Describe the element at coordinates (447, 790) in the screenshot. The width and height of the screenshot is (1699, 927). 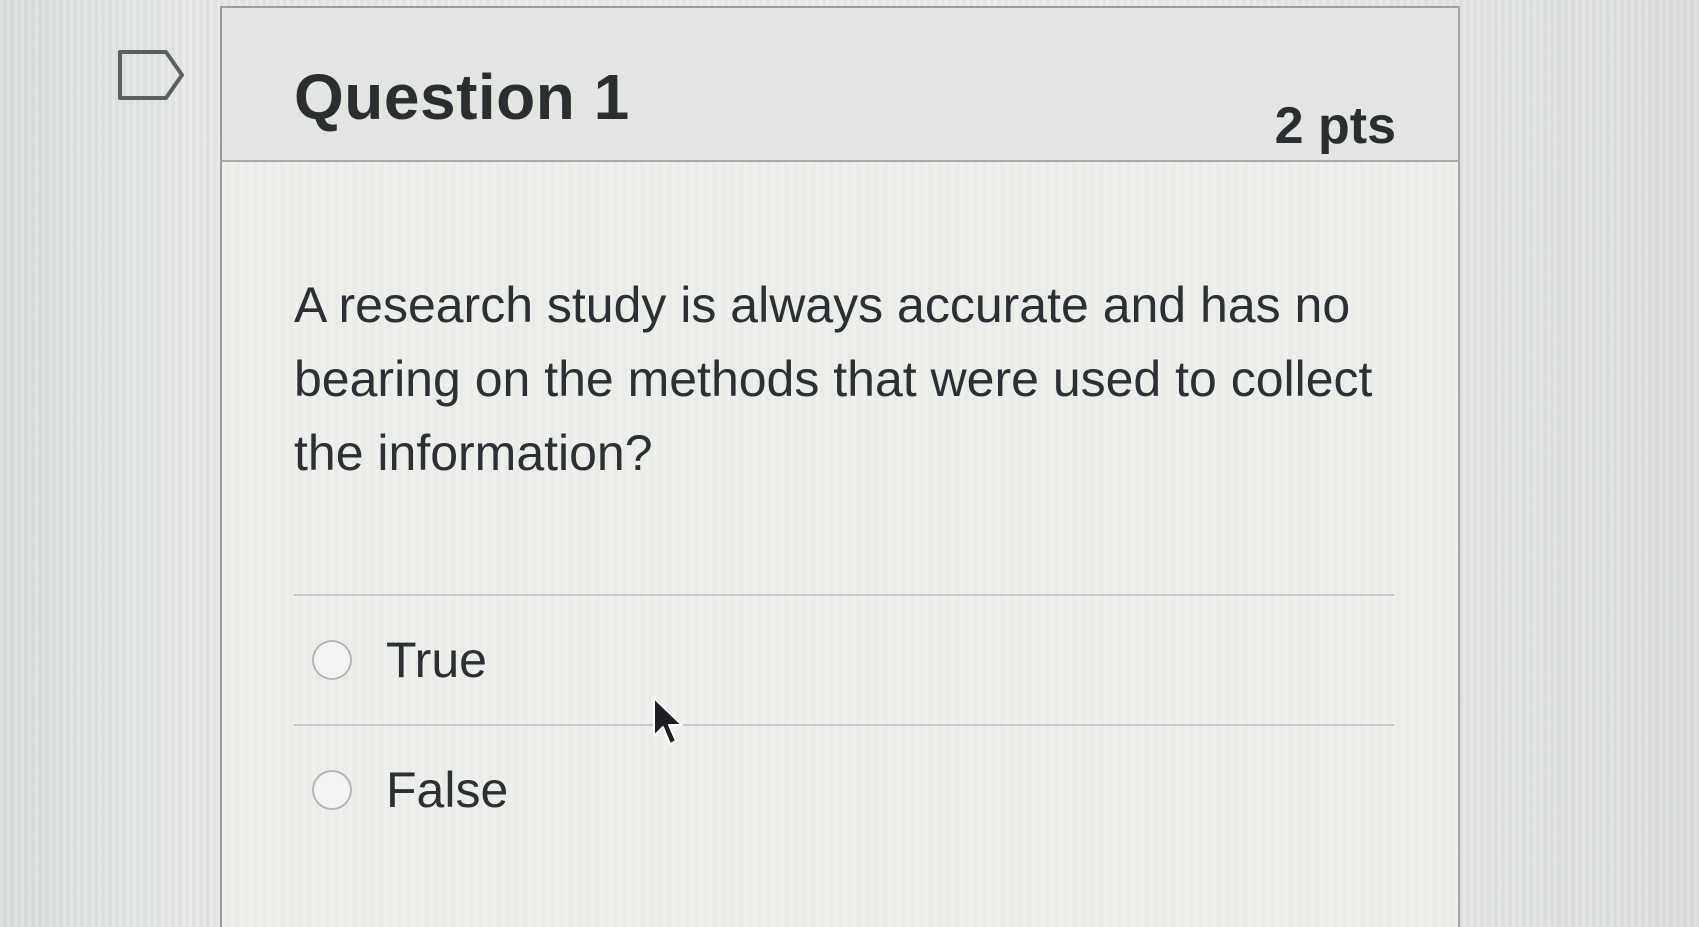
I see `answer-label-false: False` at that location.